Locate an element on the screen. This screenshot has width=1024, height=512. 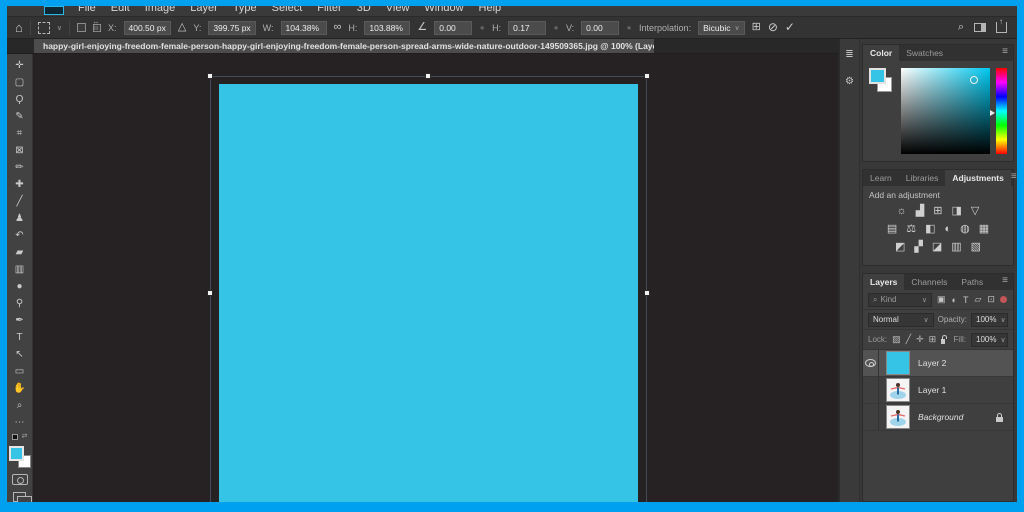
lock-pixels-icon: ╱ is located at coordinates (908, 339).